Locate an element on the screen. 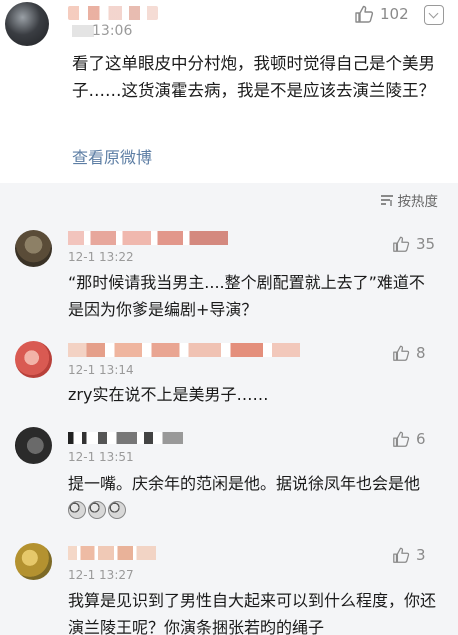 This screenshot has width=458, height=635. view-original-link: 查看原微博 is located at coordinates (112, 156).